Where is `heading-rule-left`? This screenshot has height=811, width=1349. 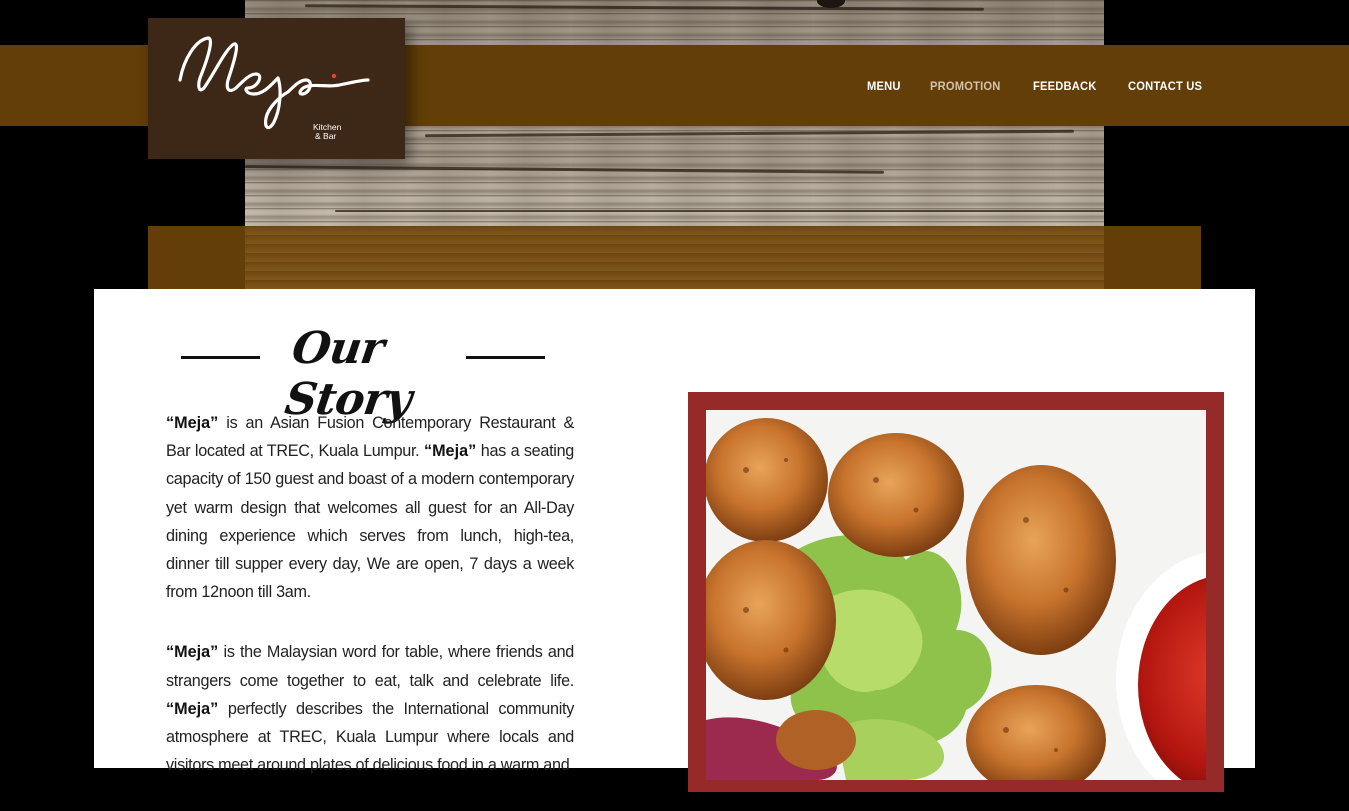
heading-rule-left is located at coordinates (220, 357).